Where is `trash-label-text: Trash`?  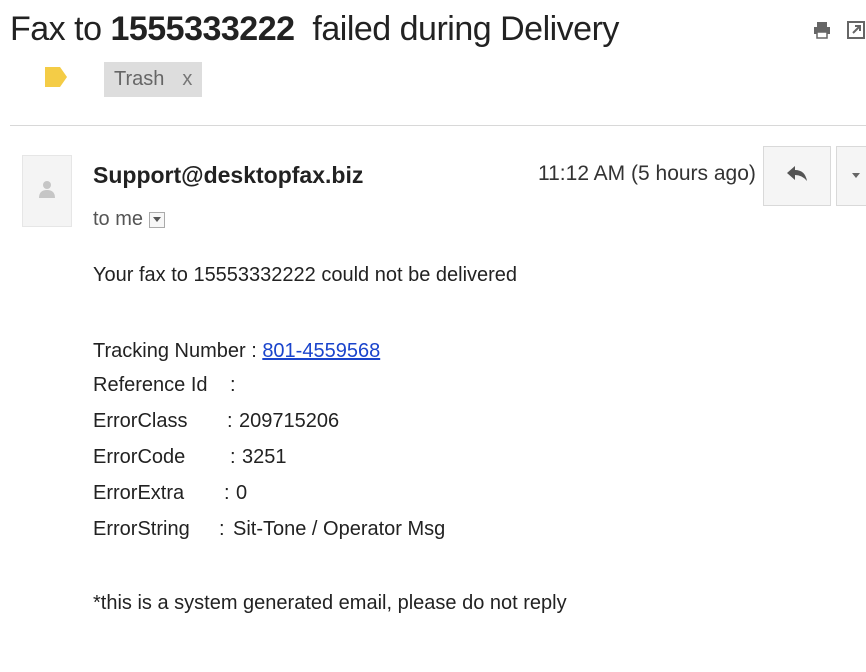 trash-label-text: Trash is located at coordinates (139, 79).